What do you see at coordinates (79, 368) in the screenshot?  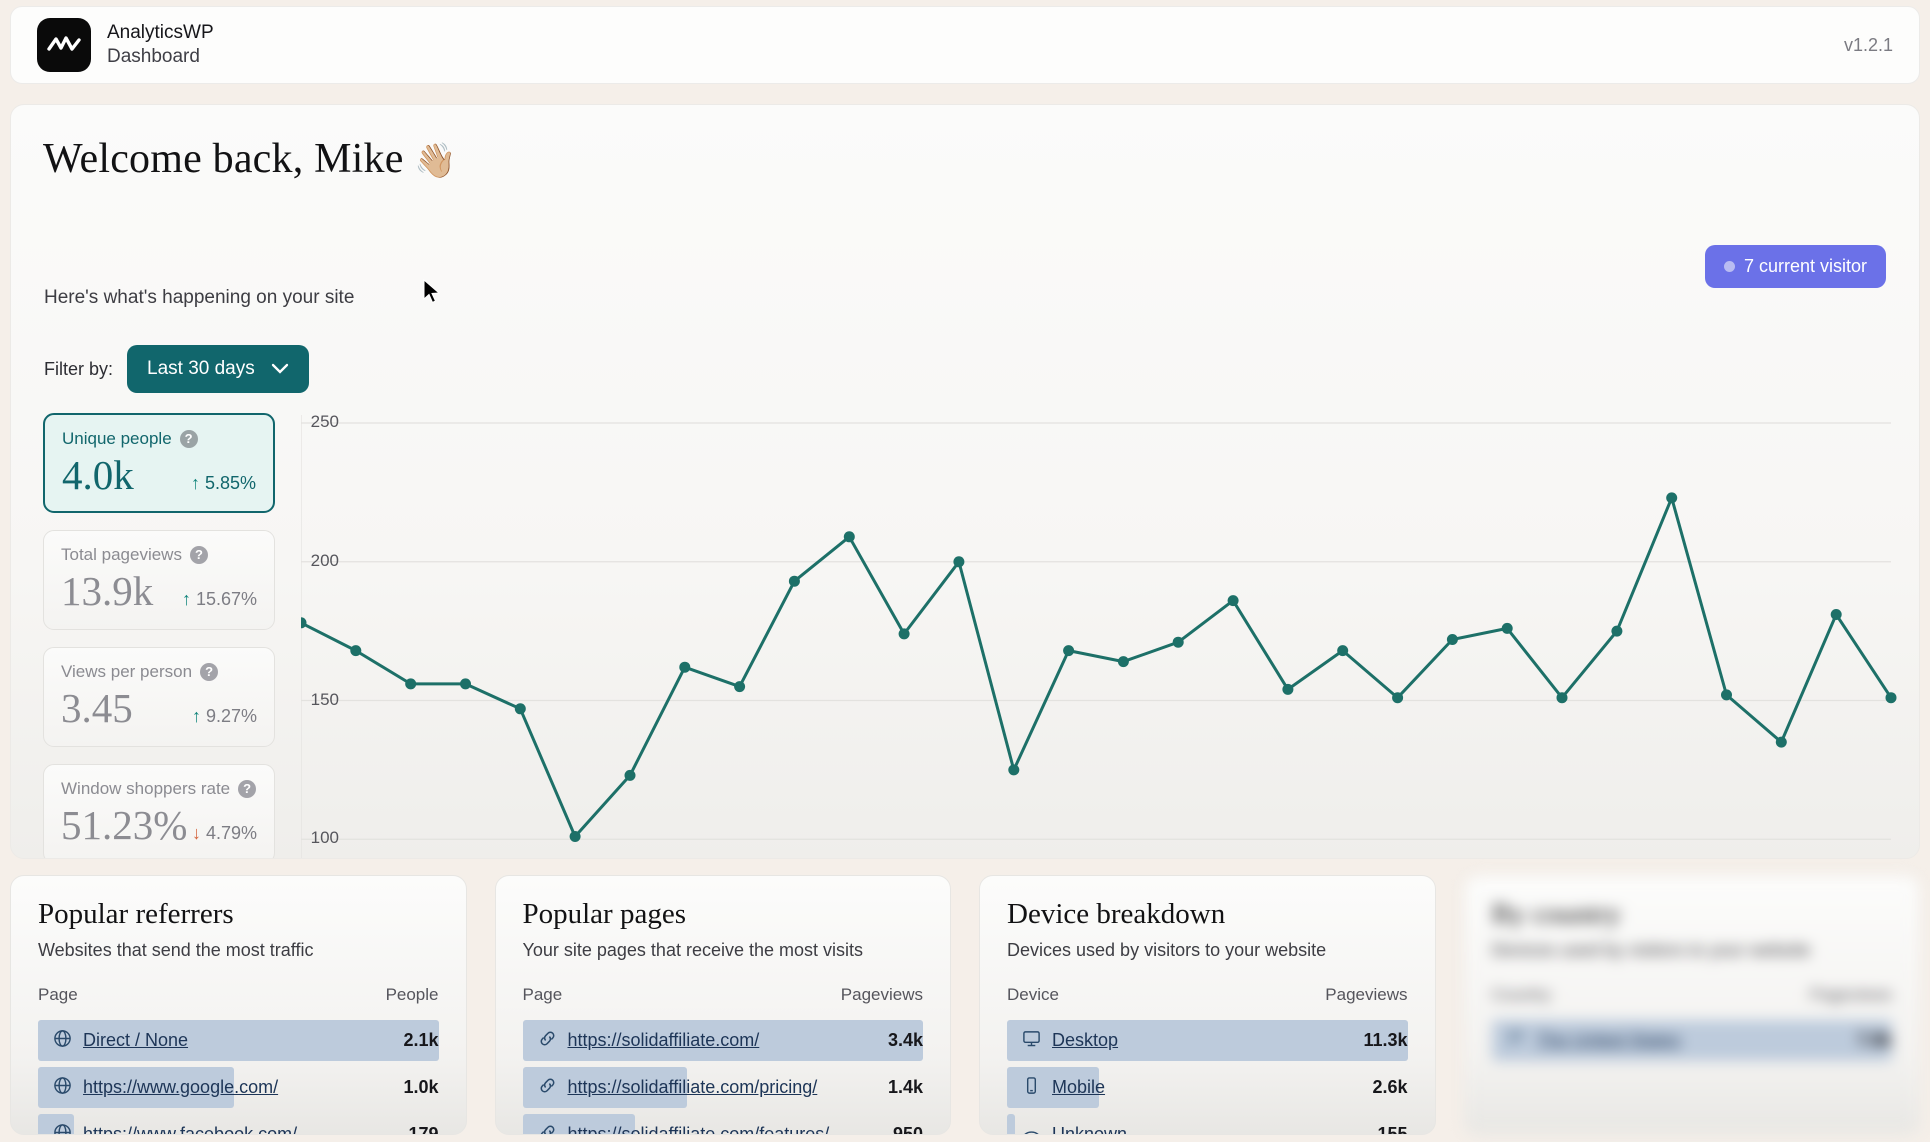 I see `filter-label: Filter by:` at bounding box center [79, 368].